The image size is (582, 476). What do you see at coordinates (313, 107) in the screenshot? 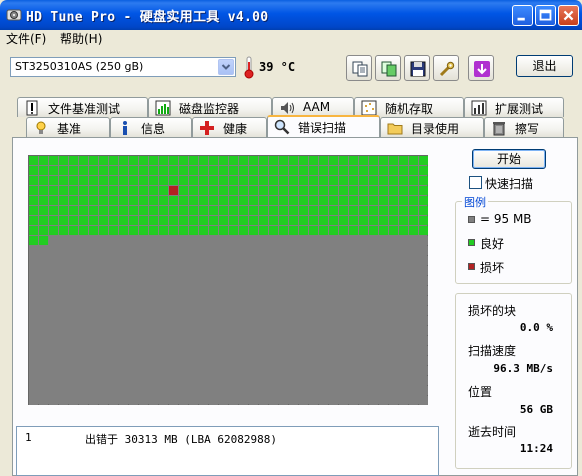
I see `tab-aam: AAM` at bounding box center [313, 107].